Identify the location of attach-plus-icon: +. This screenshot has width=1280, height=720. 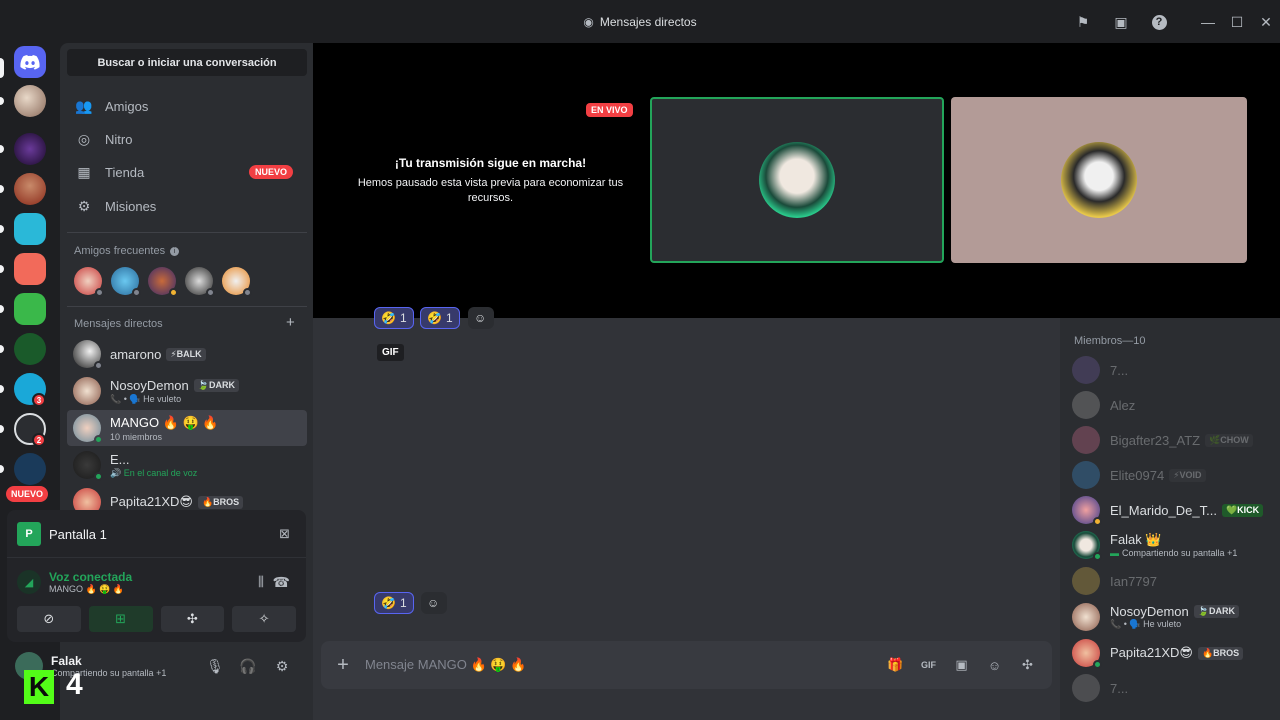
(343, 665).